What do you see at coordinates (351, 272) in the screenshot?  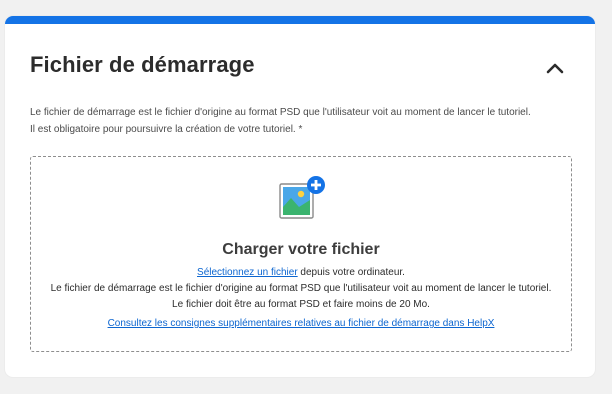 I see `select-suffix-text: depuis votre ordinateur.` at bounding box center [351, 272].